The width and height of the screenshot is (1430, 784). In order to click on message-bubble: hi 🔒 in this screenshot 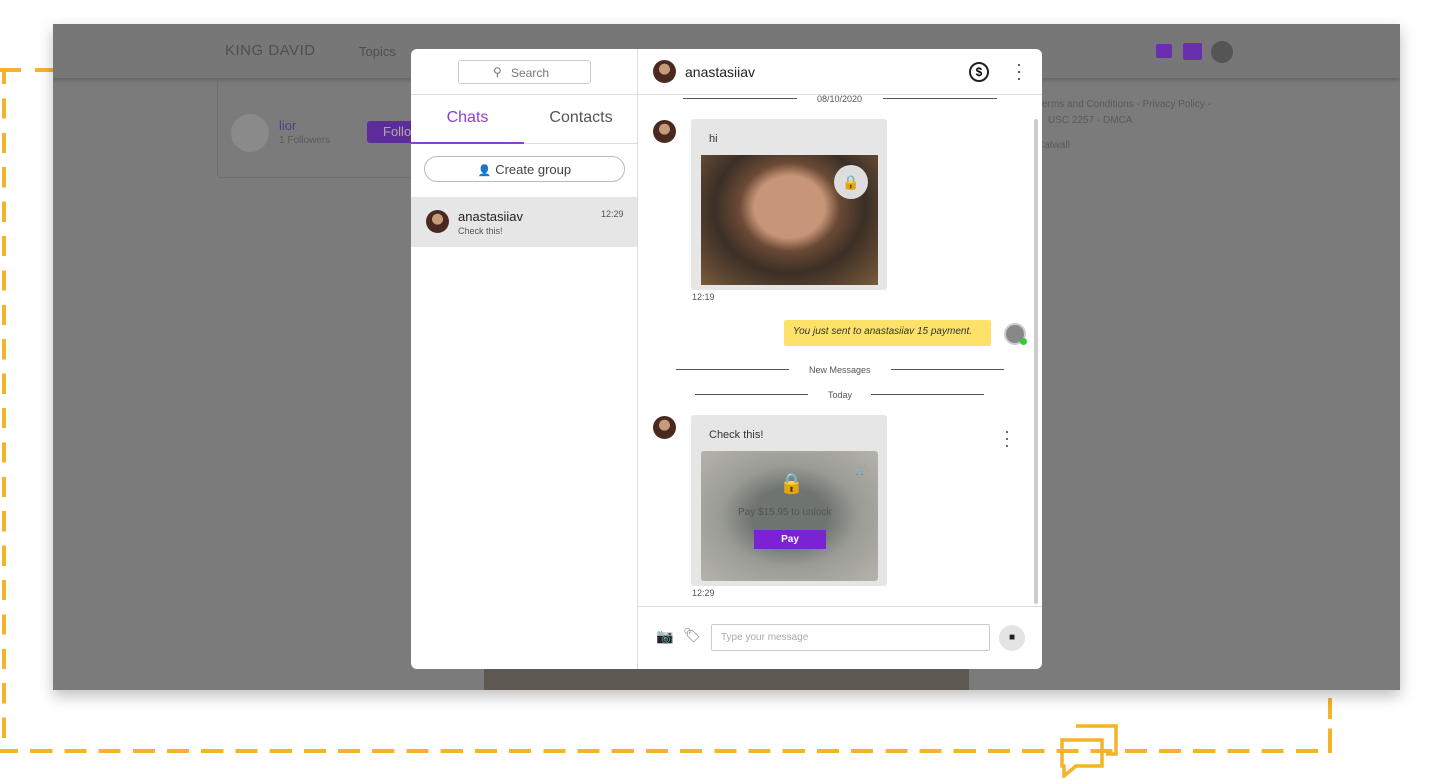, I will do `click(789, 204)`.